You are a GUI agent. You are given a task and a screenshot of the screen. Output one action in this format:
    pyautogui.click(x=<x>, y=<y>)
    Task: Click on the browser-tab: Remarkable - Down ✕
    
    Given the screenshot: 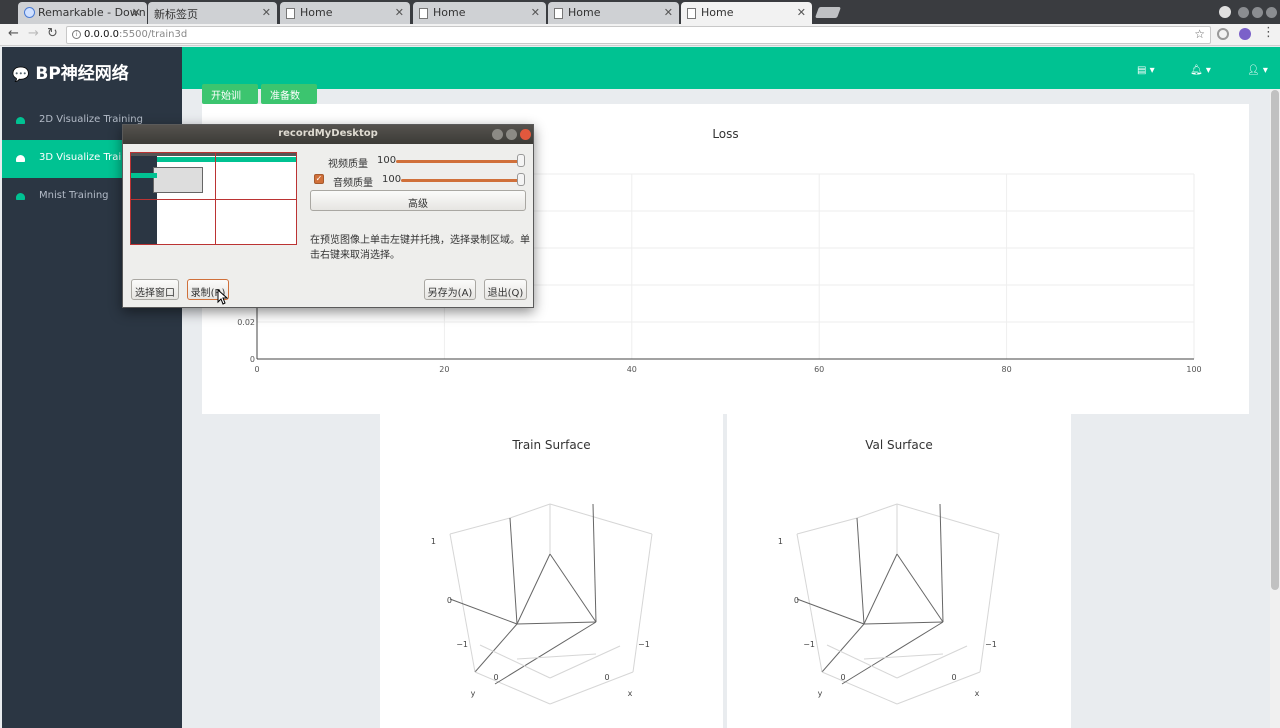 What is the action you would take?
    pyautogui.click(x=82, y=13)
    